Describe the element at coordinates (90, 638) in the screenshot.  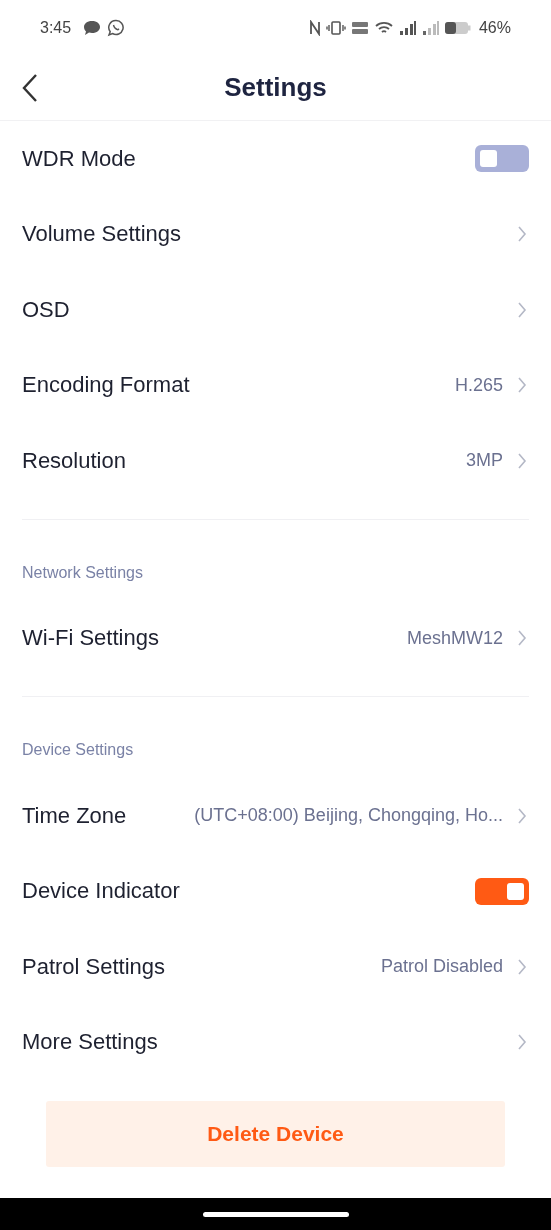
I see `setting-label: Wi-Fi Settings` at that location.